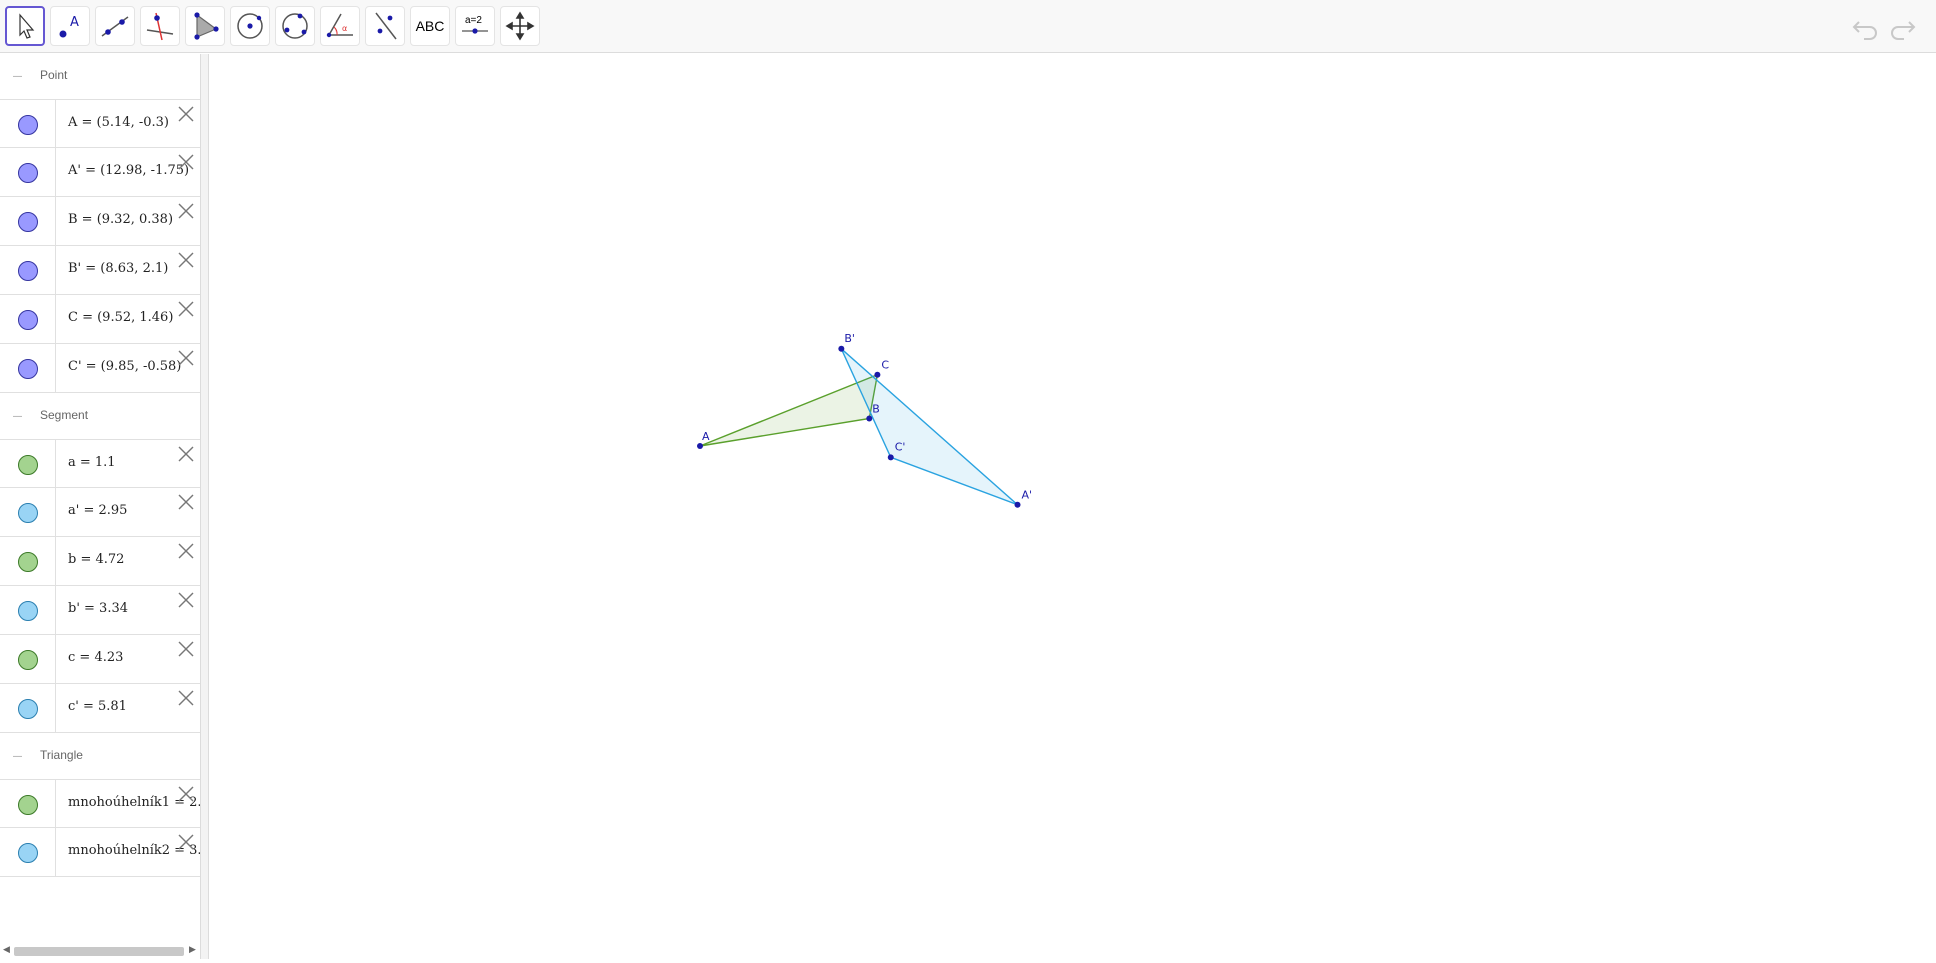  I want to click on triangle-abc, so click(789, 410).